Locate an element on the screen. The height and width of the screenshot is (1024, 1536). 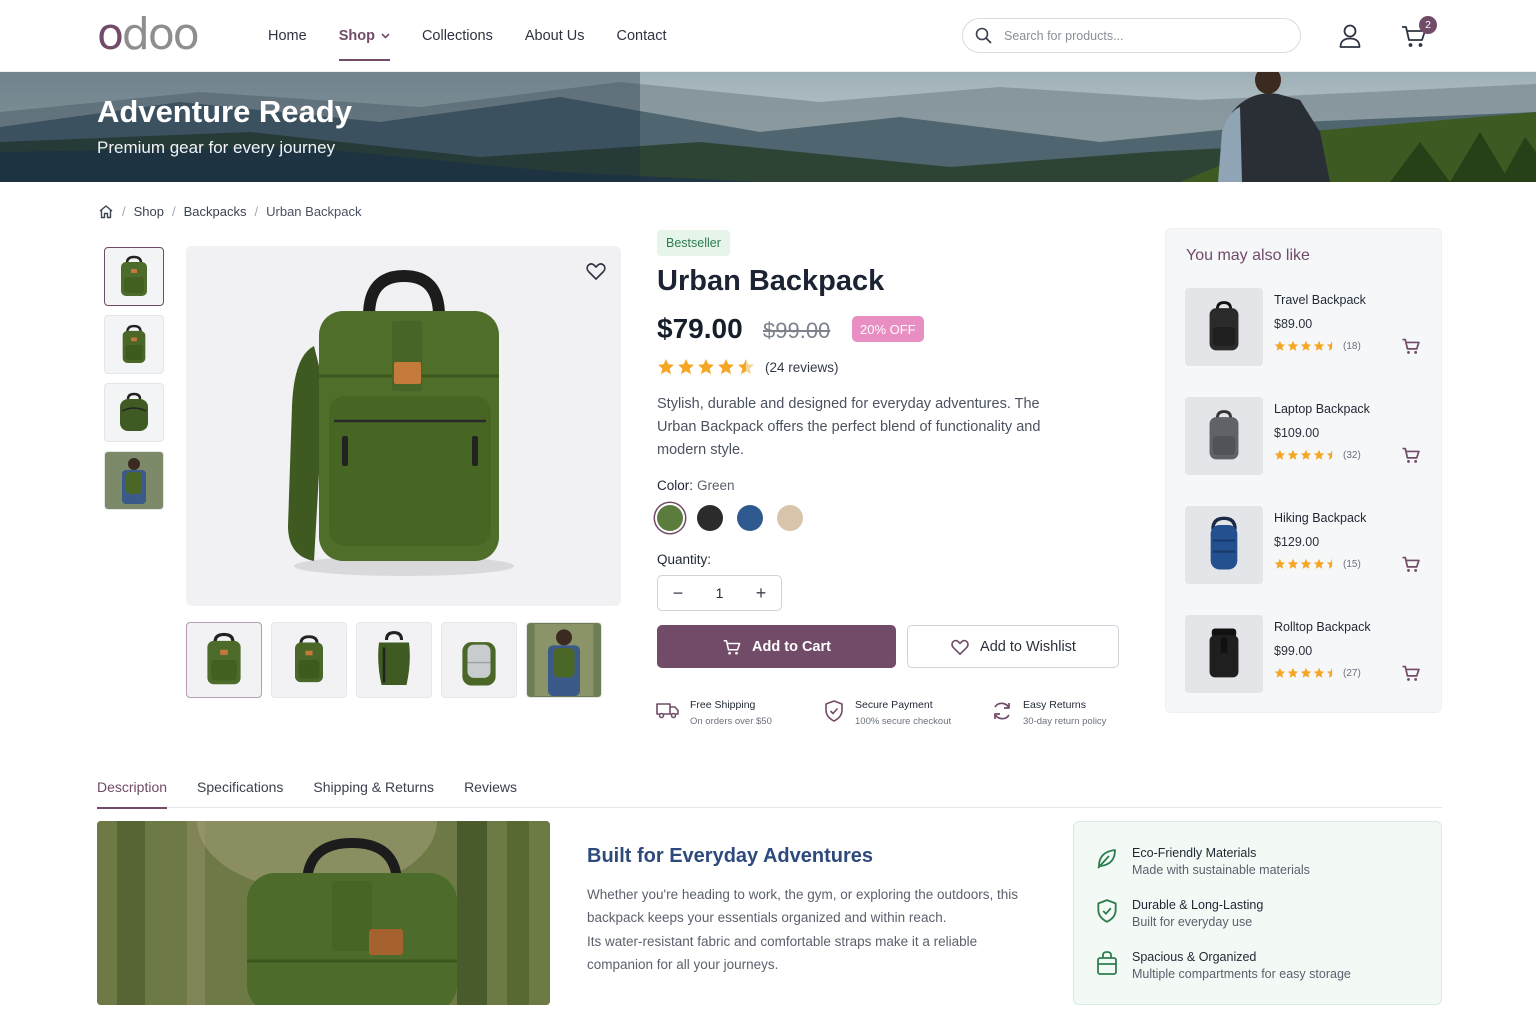
recommendation-rating: (18) is located at coordinates (1317, 346).